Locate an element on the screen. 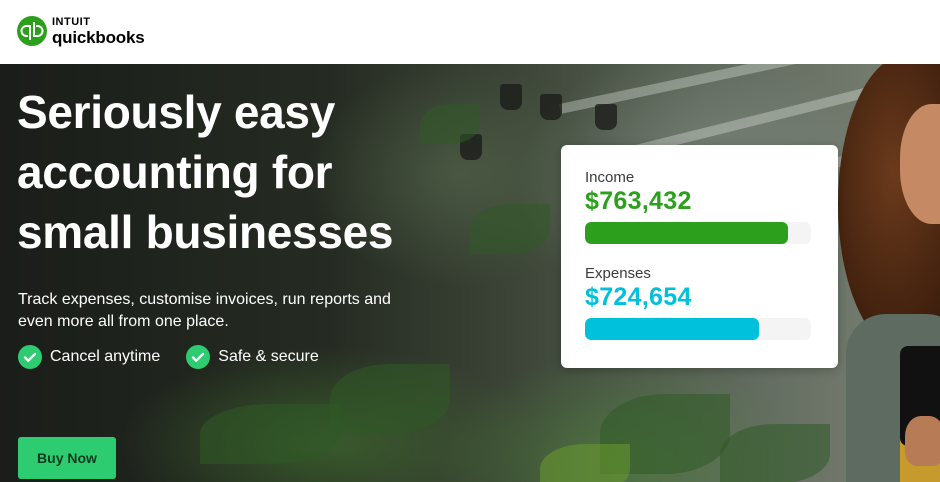 The height and width of the screenshot is (482, 940). headline-line: accounting for is located at coordinates (175, 172).